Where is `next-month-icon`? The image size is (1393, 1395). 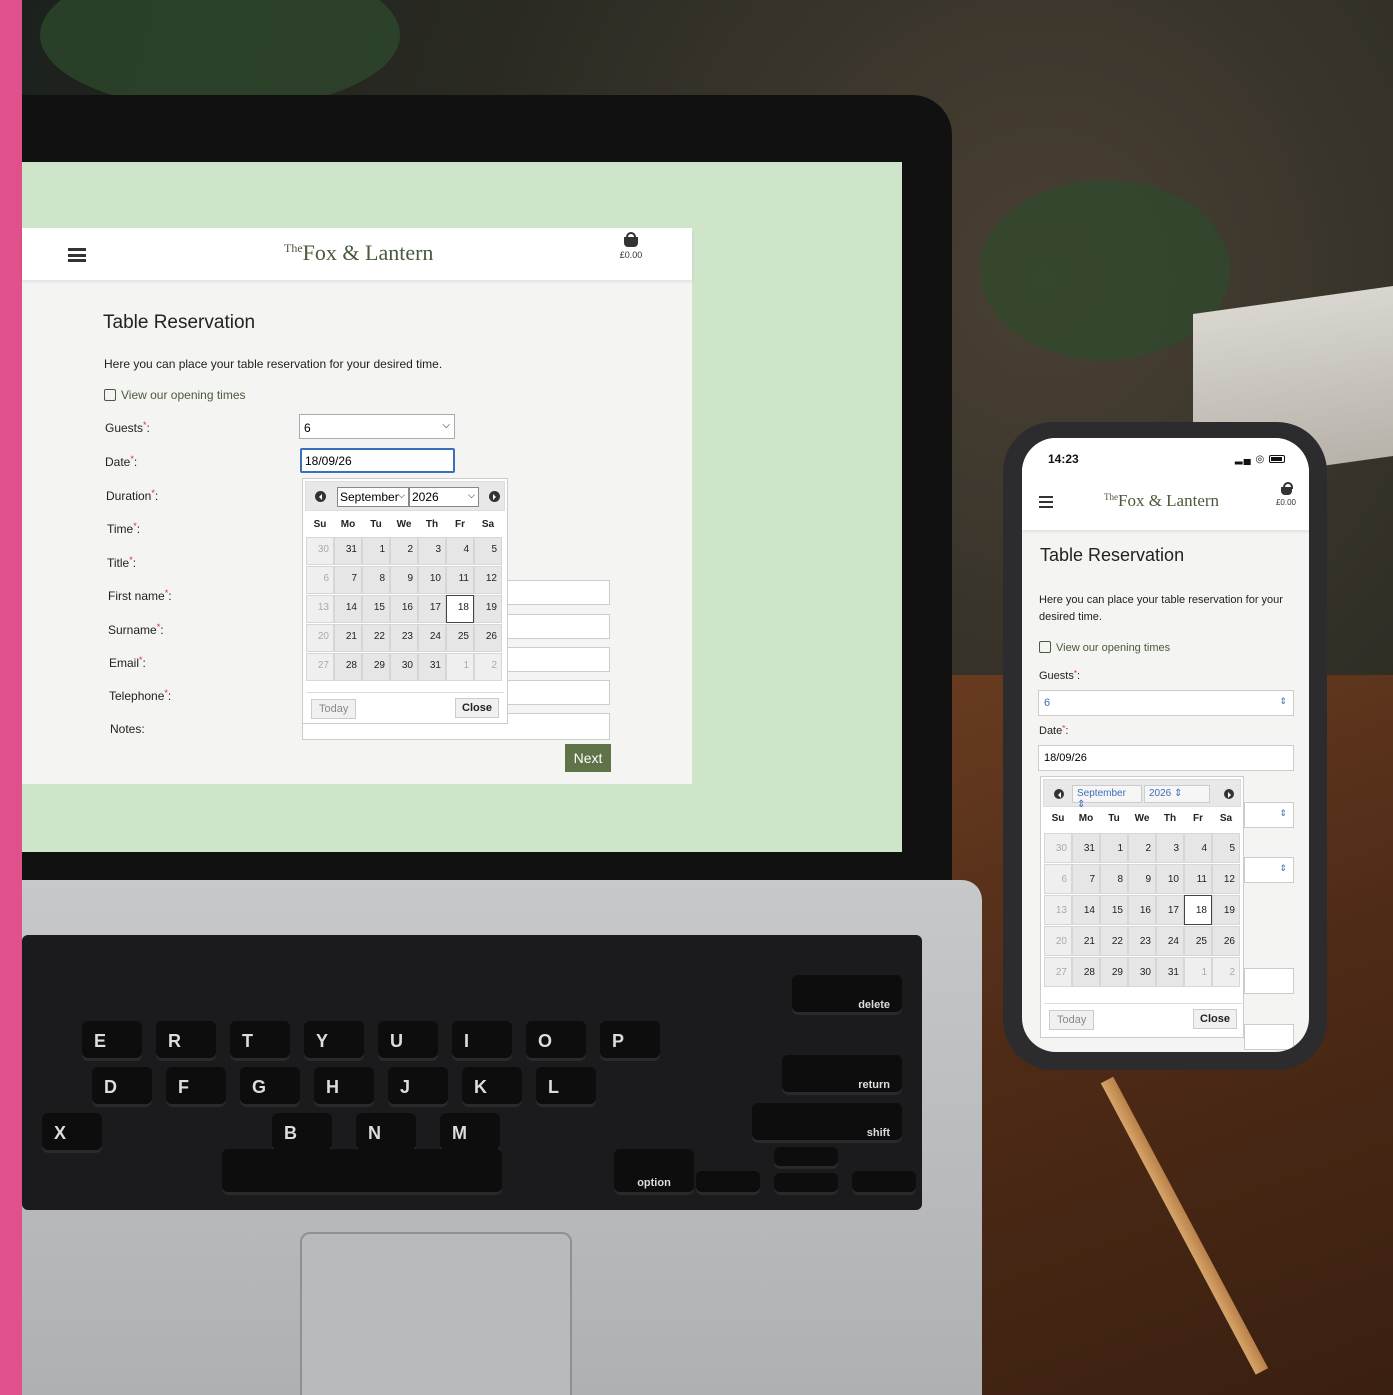 next-month-icon is located at coordinates (494, 496).